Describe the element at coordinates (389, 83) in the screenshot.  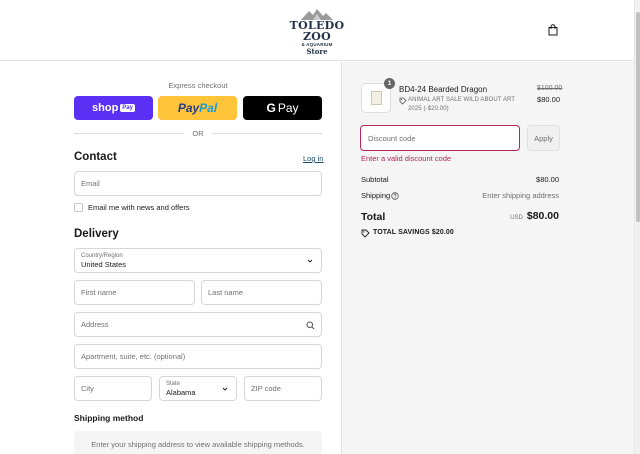
I see `quantity-badge: 1` at that location.